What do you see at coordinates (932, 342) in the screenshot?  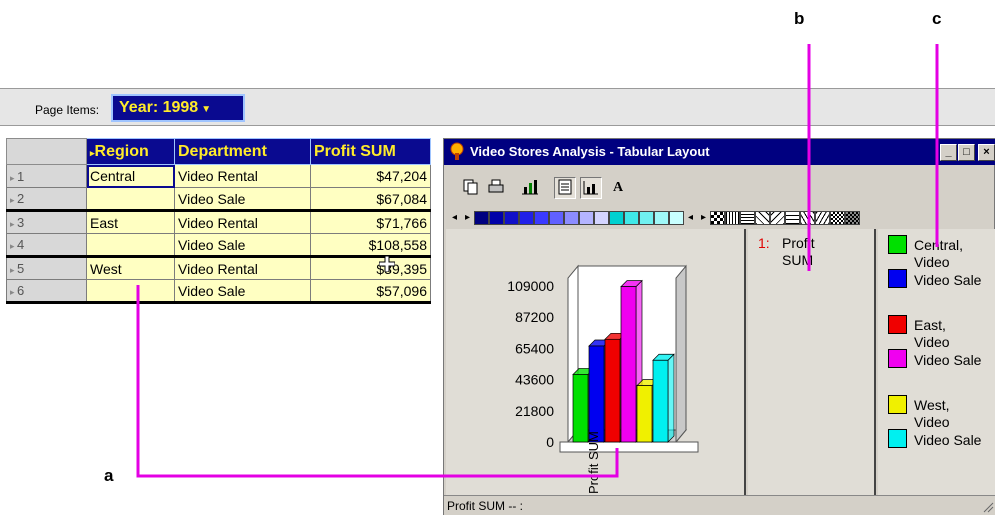 I see `legend-label: Video` at bounding box center [932, 342].